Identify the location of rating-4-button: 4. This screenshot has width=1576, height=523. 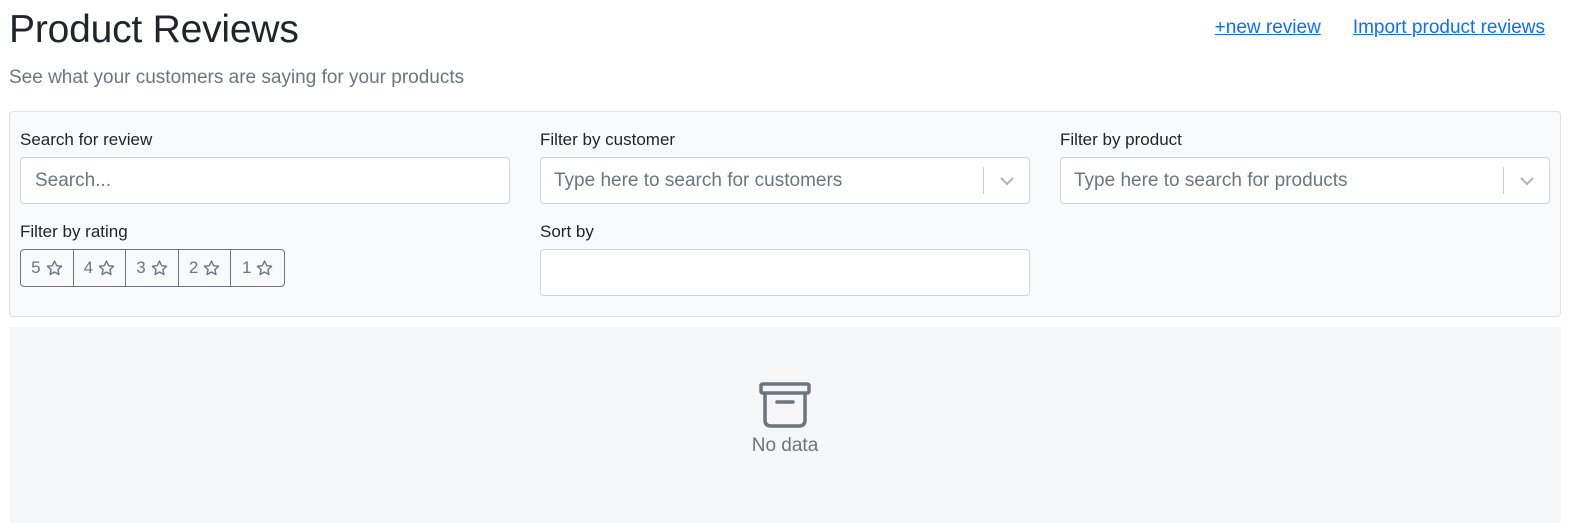
(100, 268).